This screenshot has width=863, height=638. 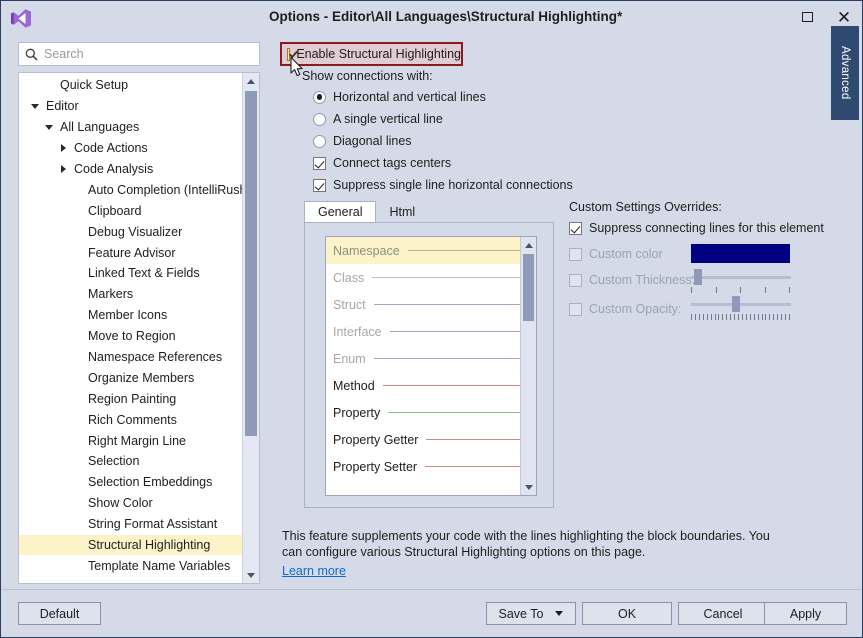 I want to click on sidebar-item-code-actions: Code Actions, so click(x=130, y=148).